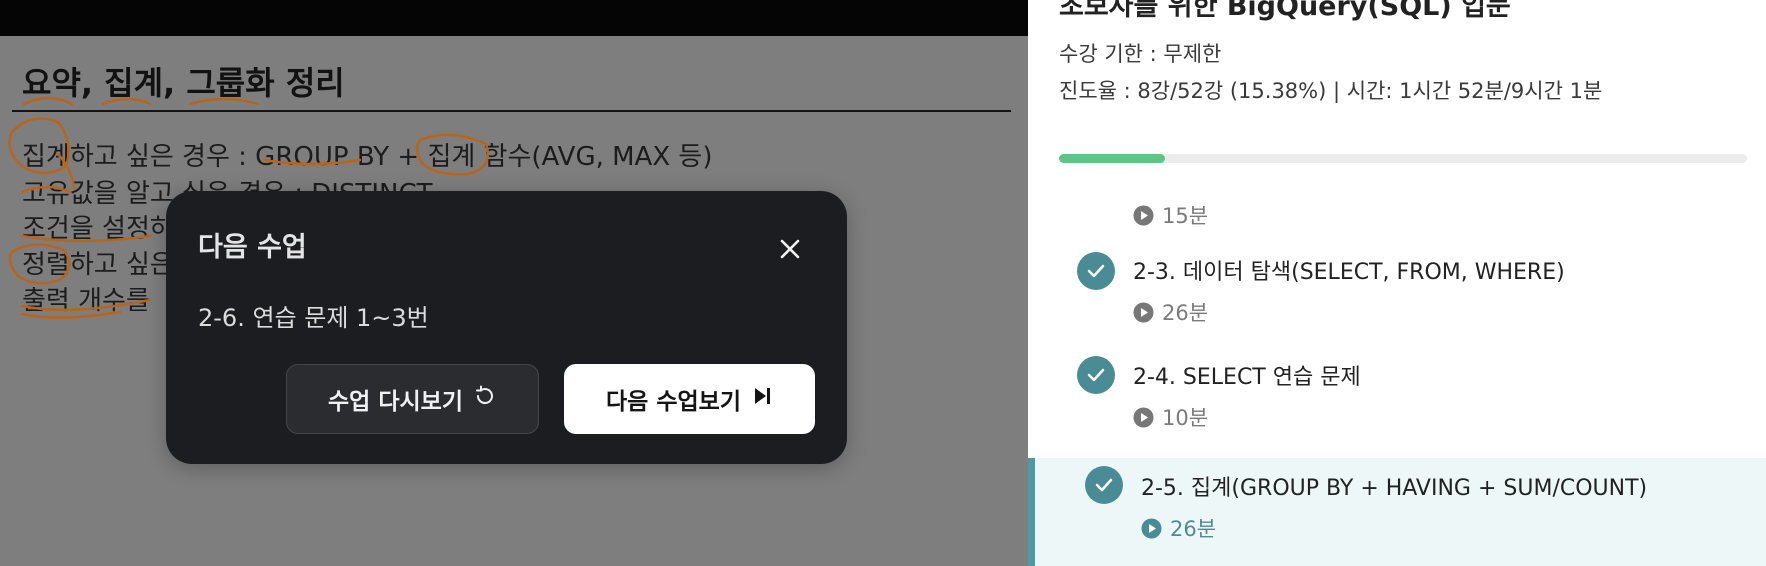 This screenshot has width=1766, height=566. Describe the element at coordinates (1394, 488) in the screenshot. I see `lesson-title: 2-5. 집계(GROUP BY + HAVING + SUM/COUNT)` at that location.